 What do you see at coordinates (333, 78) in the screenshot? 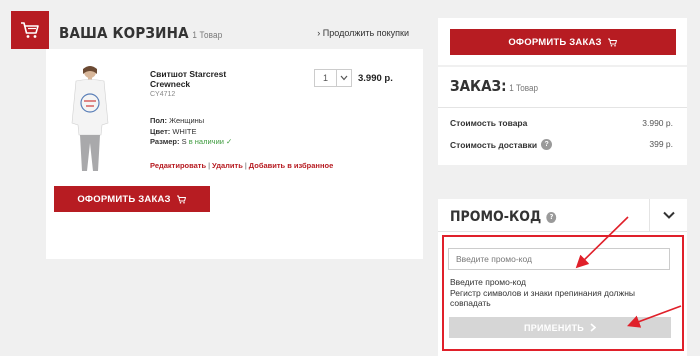
I see `quantity-select: 1` at bounding box center [333, 78].